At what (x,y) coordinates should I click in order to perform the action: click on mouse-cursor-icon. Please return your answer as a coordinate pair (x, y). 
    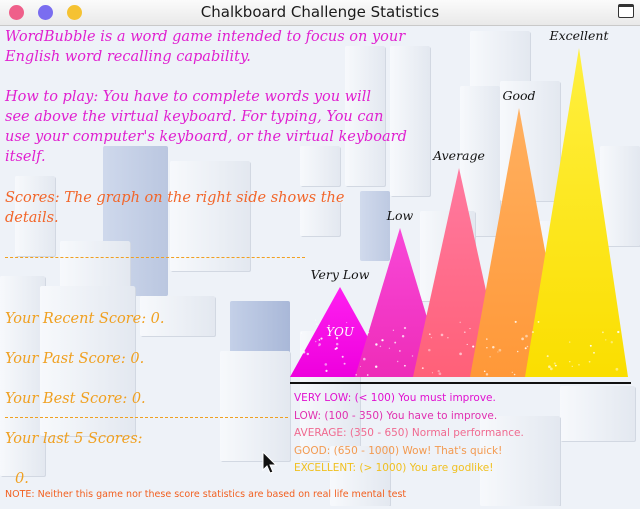
    Looking at the image, I should click on (271, 463).